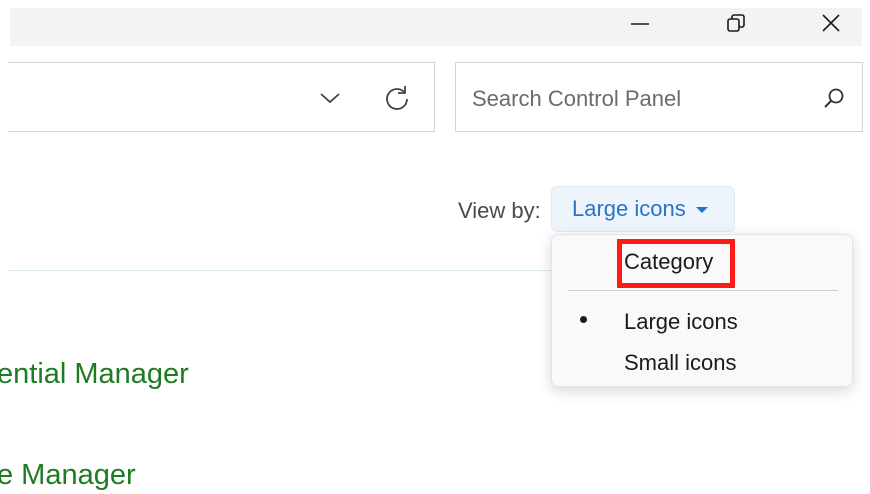 This screenshot has width=870, height=494. What do you see at coordinates (629, 208) in the screenshot?
I see `view-by-value: Large icons` at bounding box center [629, 208].